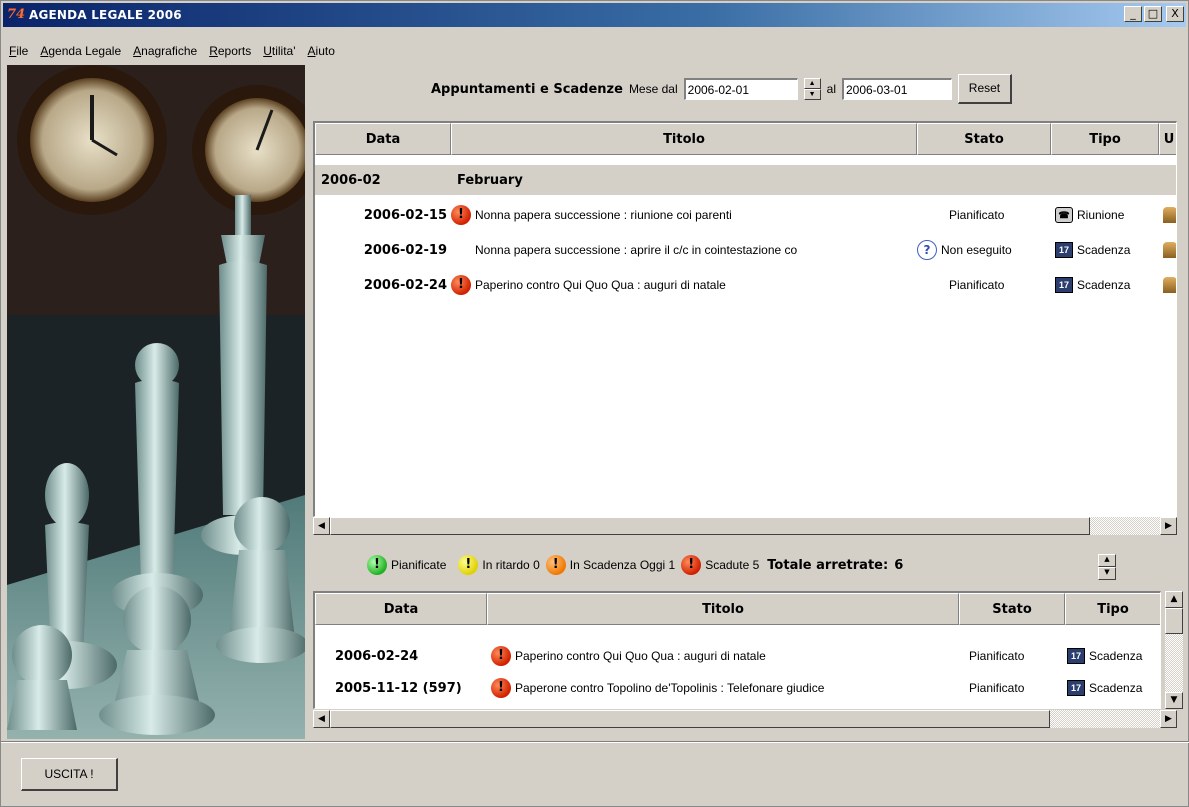 This screenshot has width=1189, height=807. Describe the element at coordinates (984, 89) in the screenshot. I see `reset-button: Reset` at that location.